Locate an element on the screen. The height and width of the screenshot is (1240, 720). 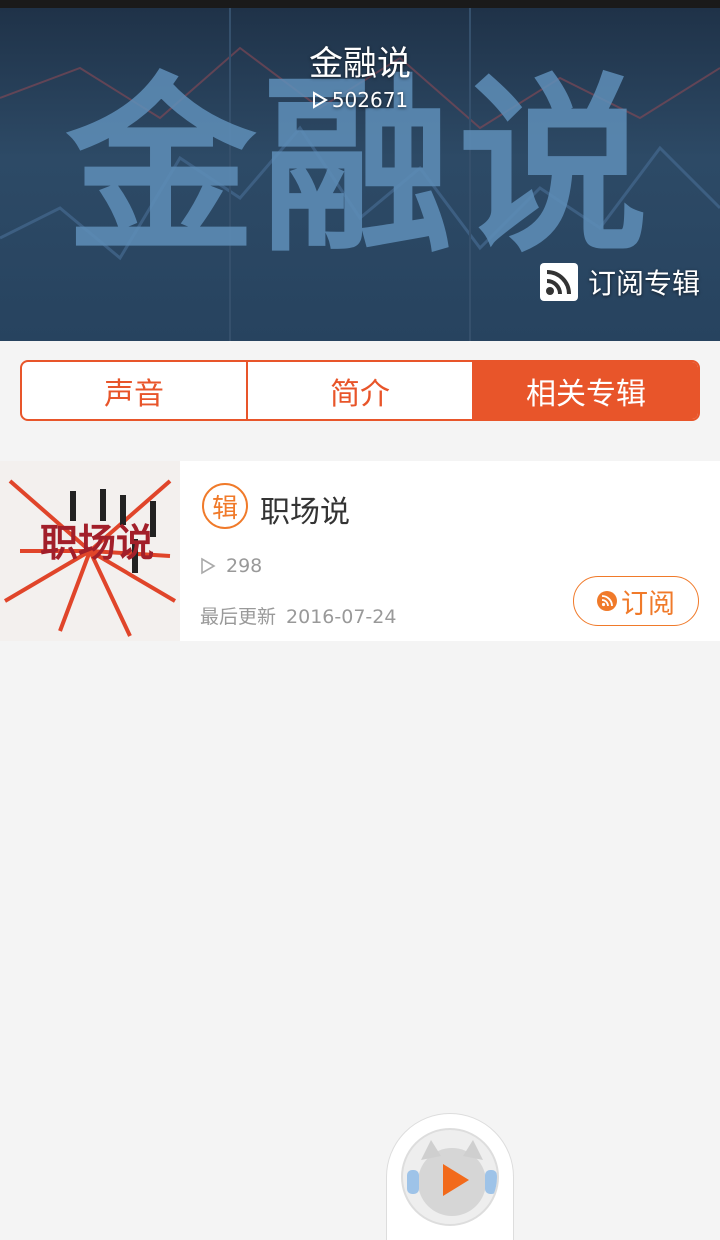
last-update-label: 最后更新 is located at coordinates (238, 617).